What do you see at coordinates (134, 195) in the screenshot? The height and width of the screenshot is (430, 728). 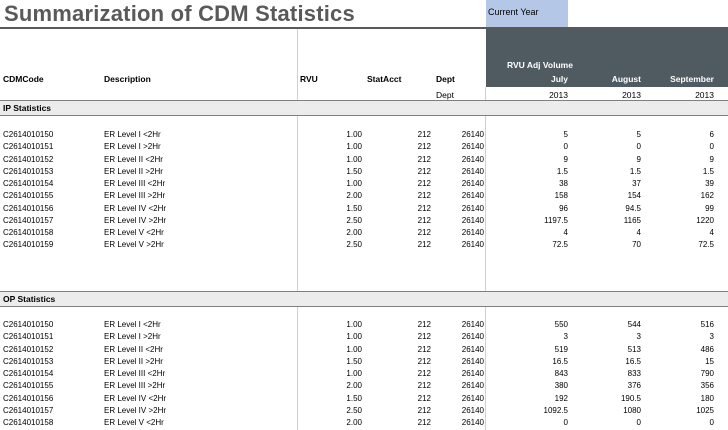 I see `description-cell: ER Level III >2Hr` at bounding box center [134, 195].